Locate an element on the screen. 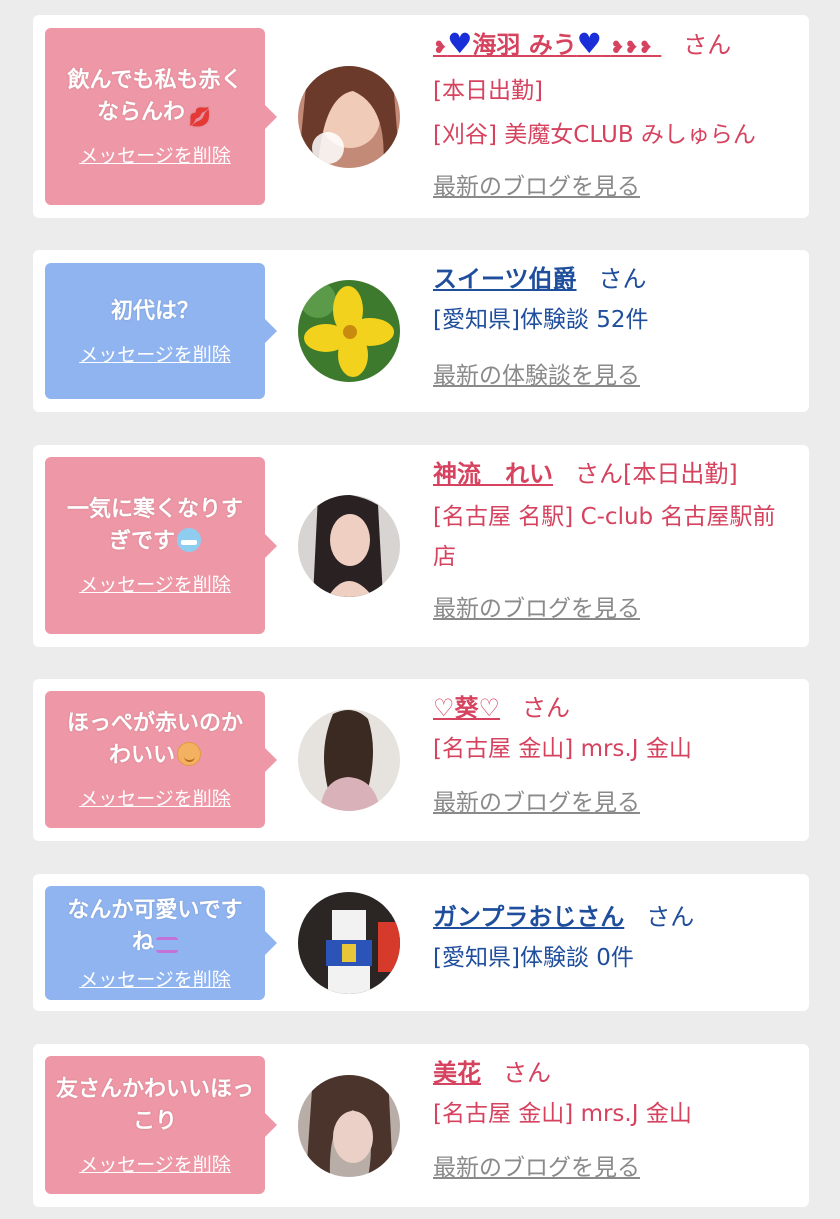  cold-face-emoji-icon is located at coordinates (189, 540).